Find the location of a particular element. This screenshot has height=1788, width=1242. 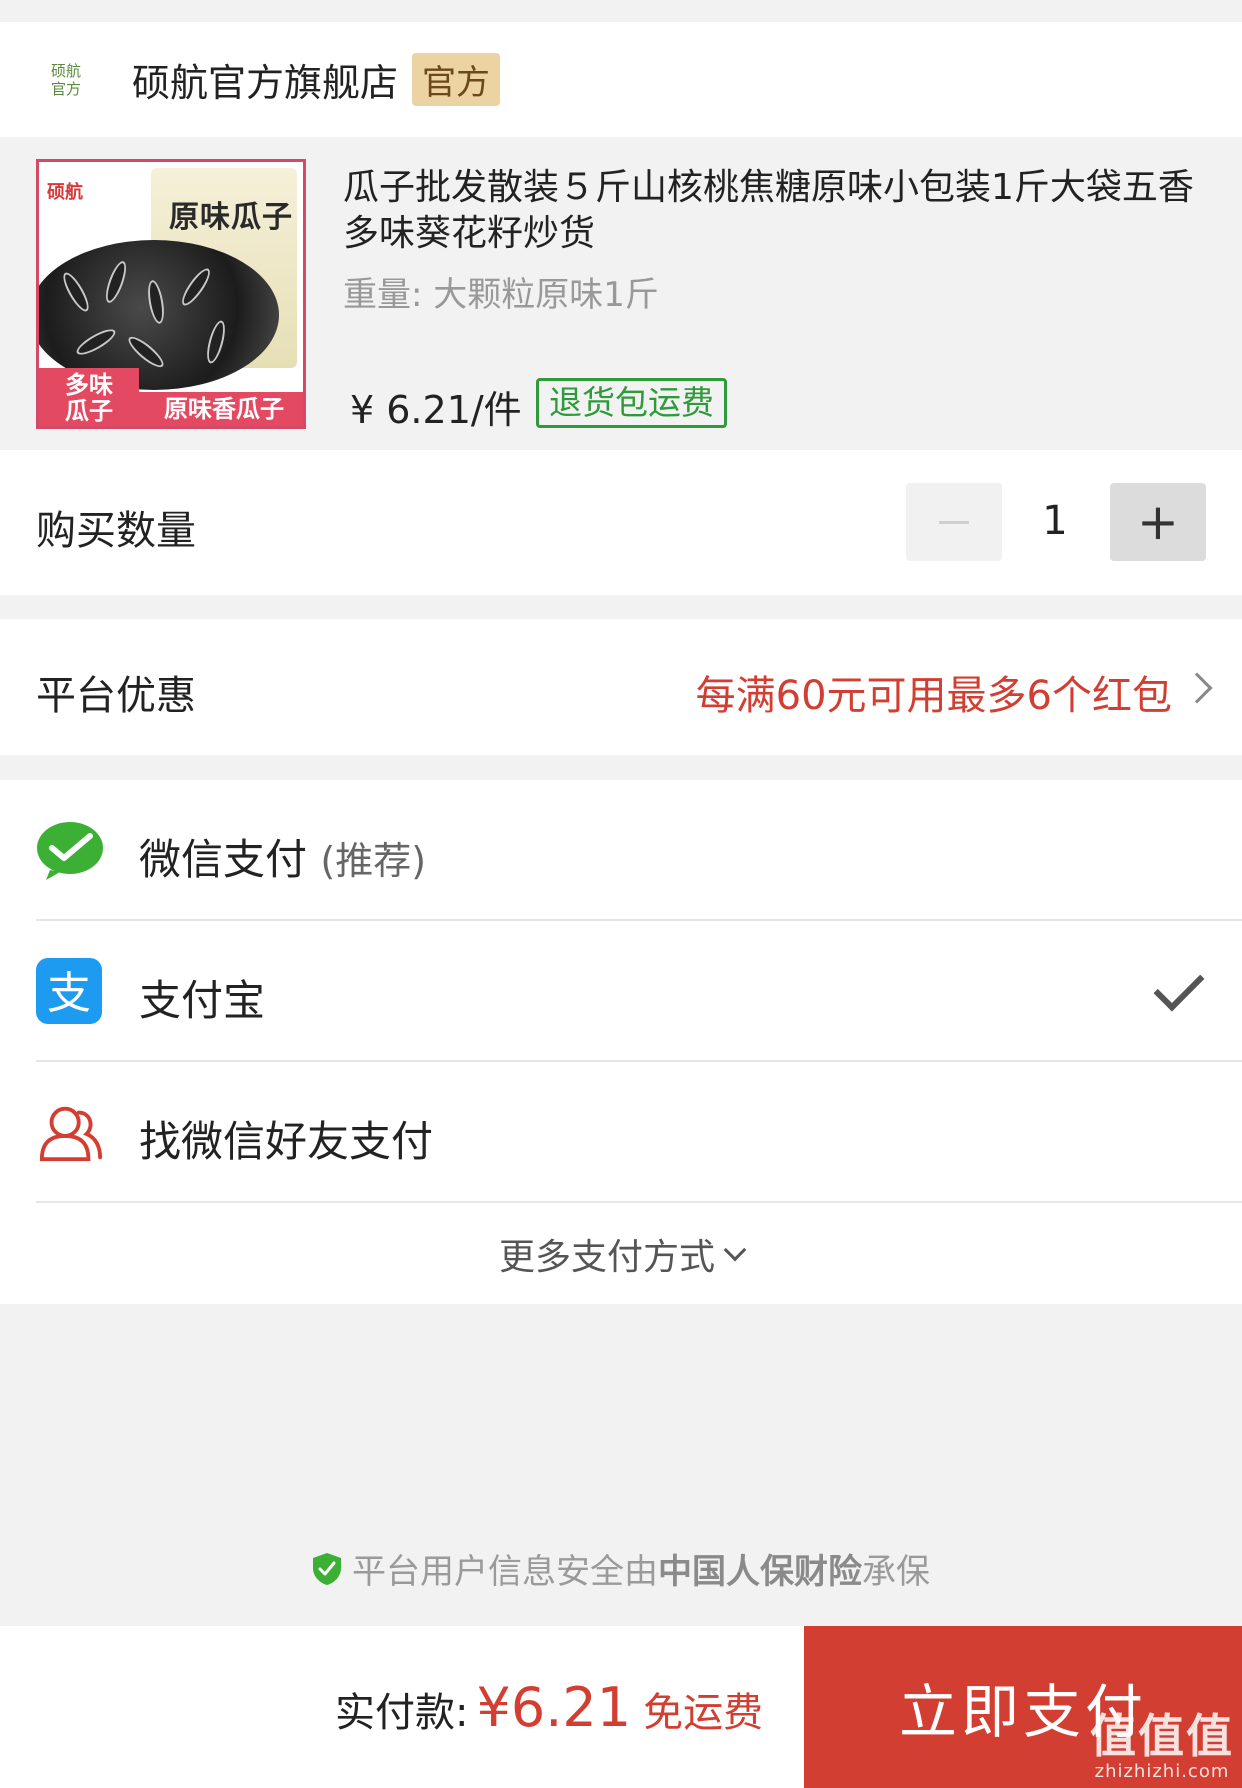

more-payment-methods-label: 更多支付方式 is located at coordinates (606, 1257).